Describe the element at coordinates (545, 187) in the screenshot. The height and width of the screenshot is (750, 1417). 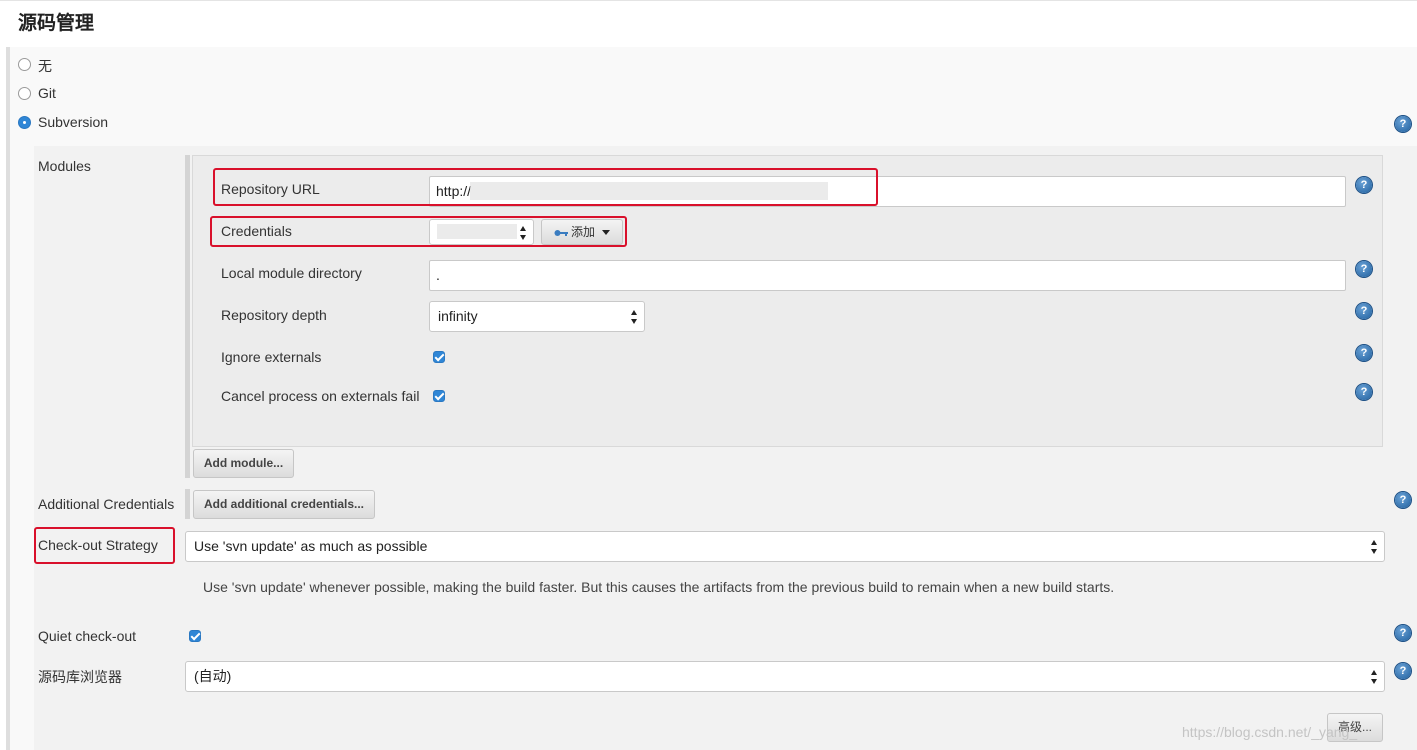
I see `highlight-repository-url` at that location.